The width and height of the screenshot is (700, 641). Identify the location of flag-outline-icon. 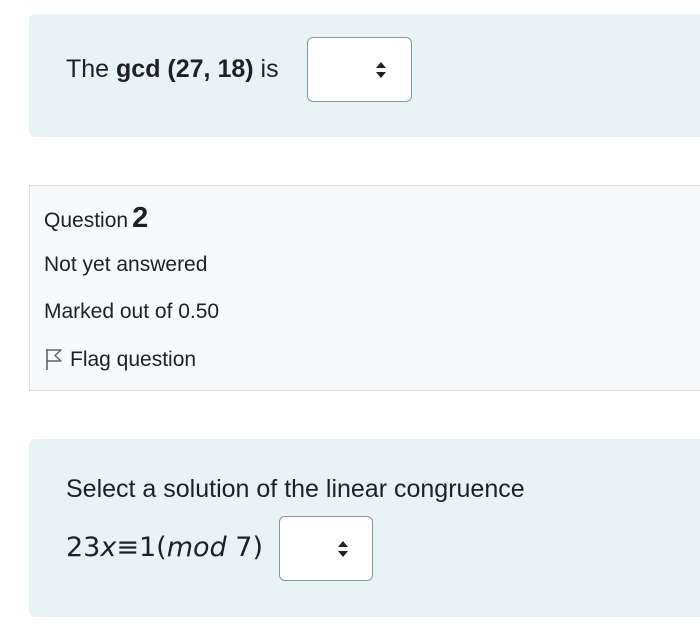
(54, 359).